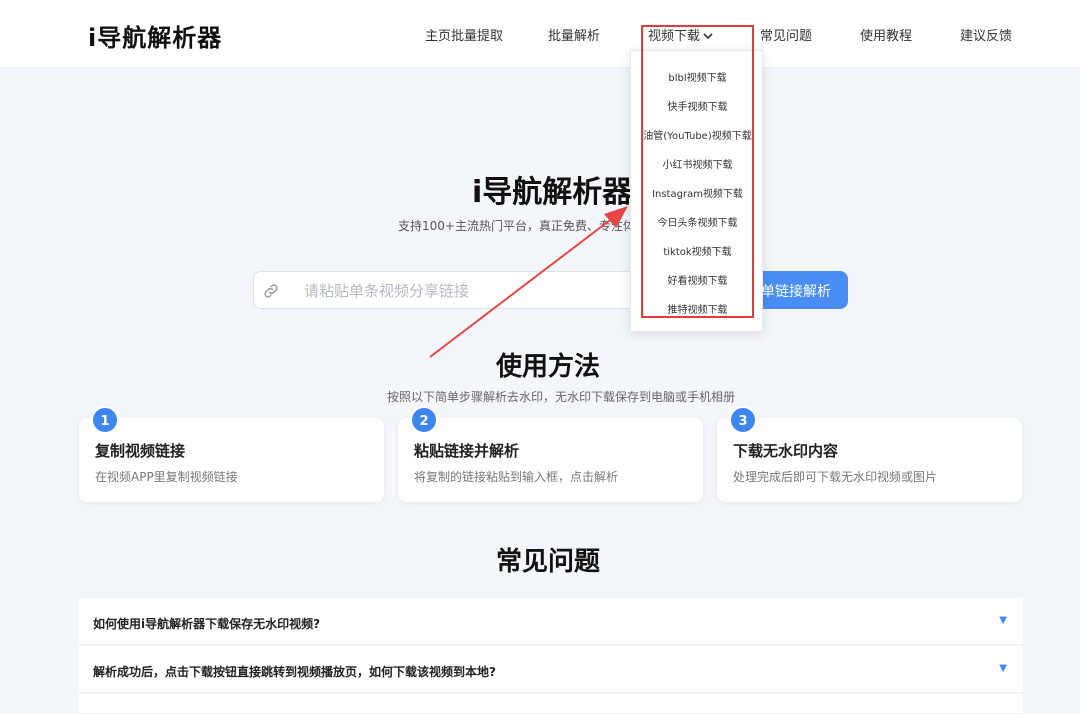  What do you see at coordinates (464, 34) in the screenshot?
I see `nav-homepage-batch: 主页批量提取` at bounding box center [464, 34].